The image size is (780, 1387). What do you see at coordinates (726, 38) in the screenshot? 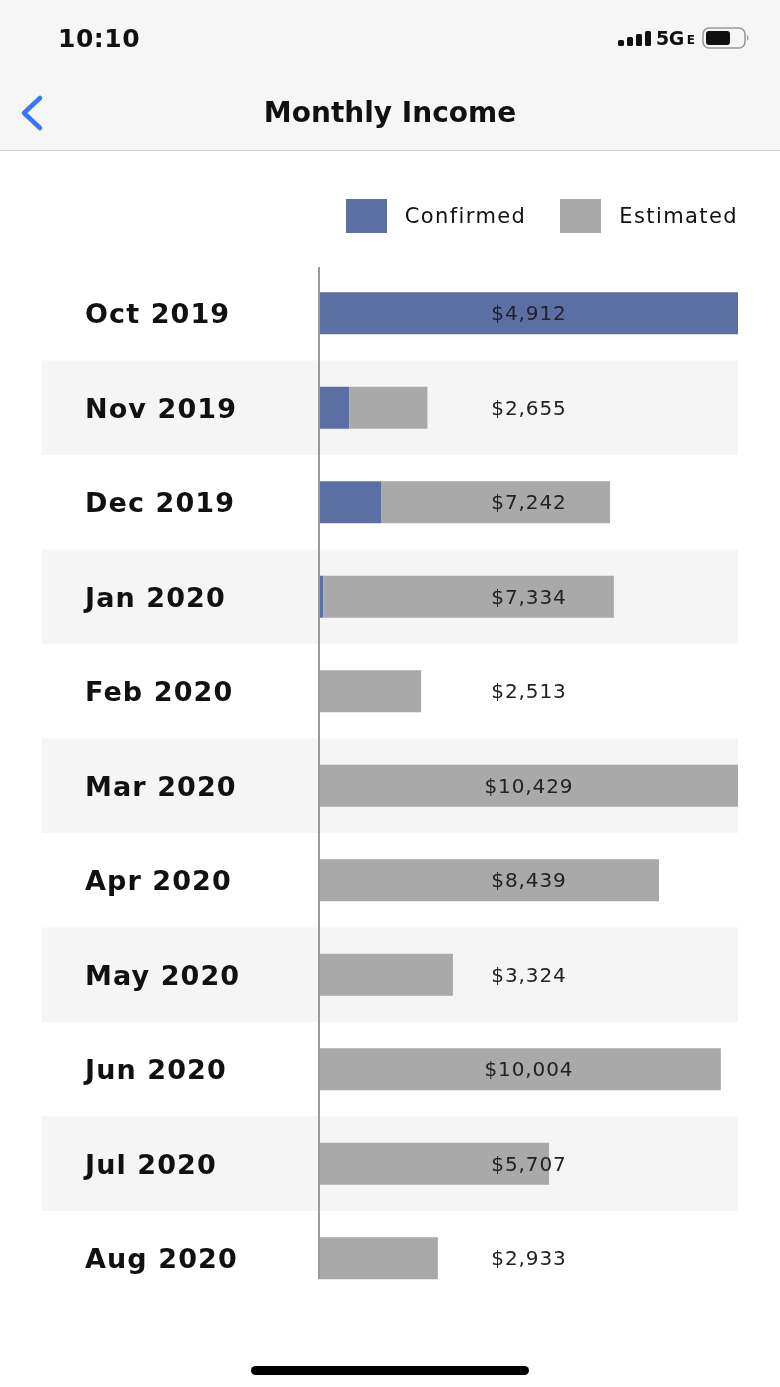
I see `battery-icon` at bounding box center [726, 38].